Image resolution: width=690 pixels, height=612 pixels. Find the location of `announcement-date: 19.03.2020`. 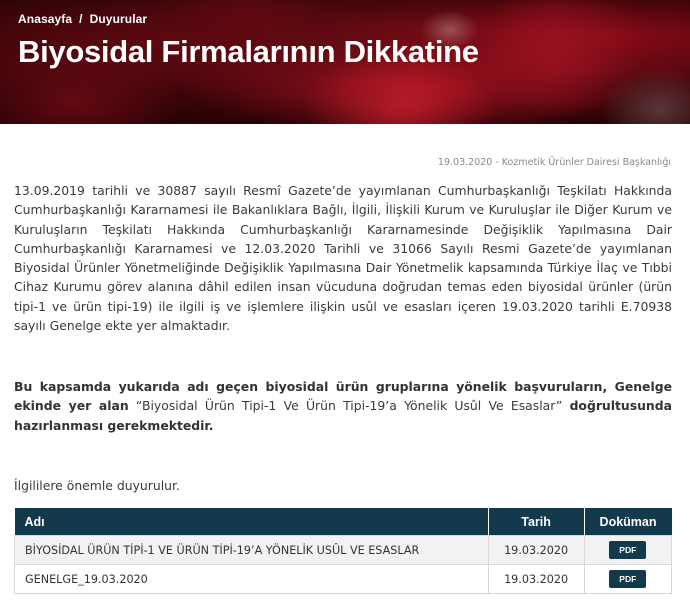

announcement-date: 19.03.2020 is located at coordinates (465, 162).